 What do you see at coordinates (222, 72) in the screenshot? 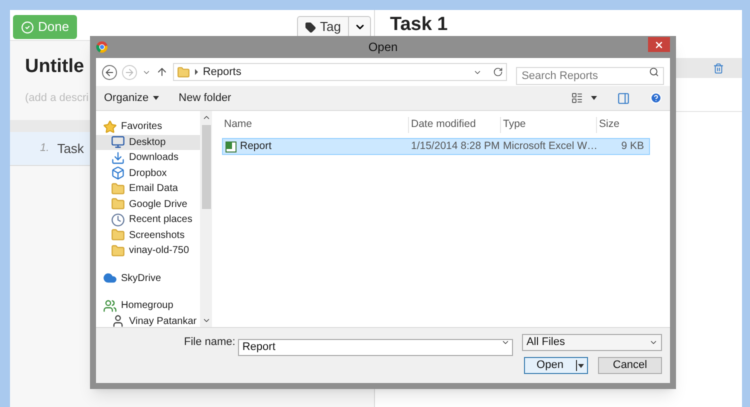
I see `path-segment: Reports` at bounding box center [222, 72].